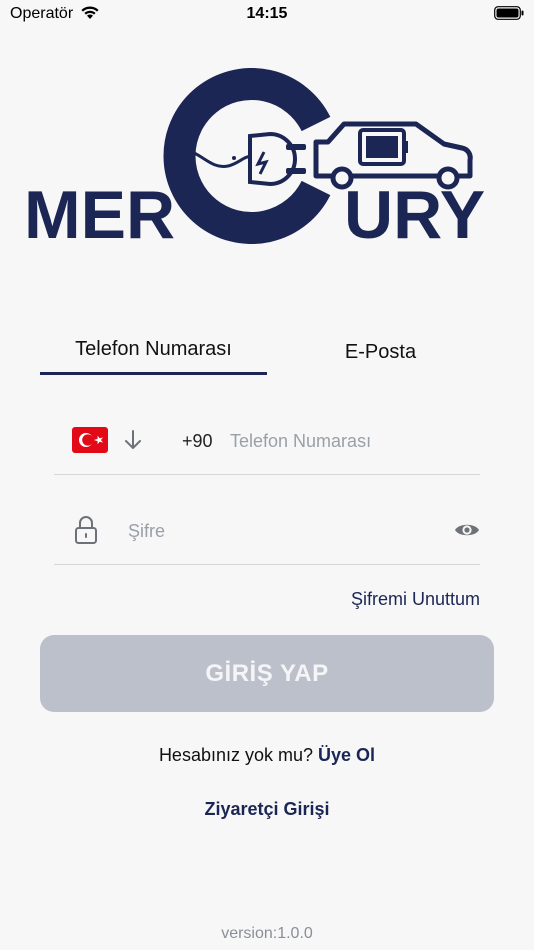 This screenshot has width=534, height=950. I want to click on status-bar: Operatör 14:15, so click(267, 14).